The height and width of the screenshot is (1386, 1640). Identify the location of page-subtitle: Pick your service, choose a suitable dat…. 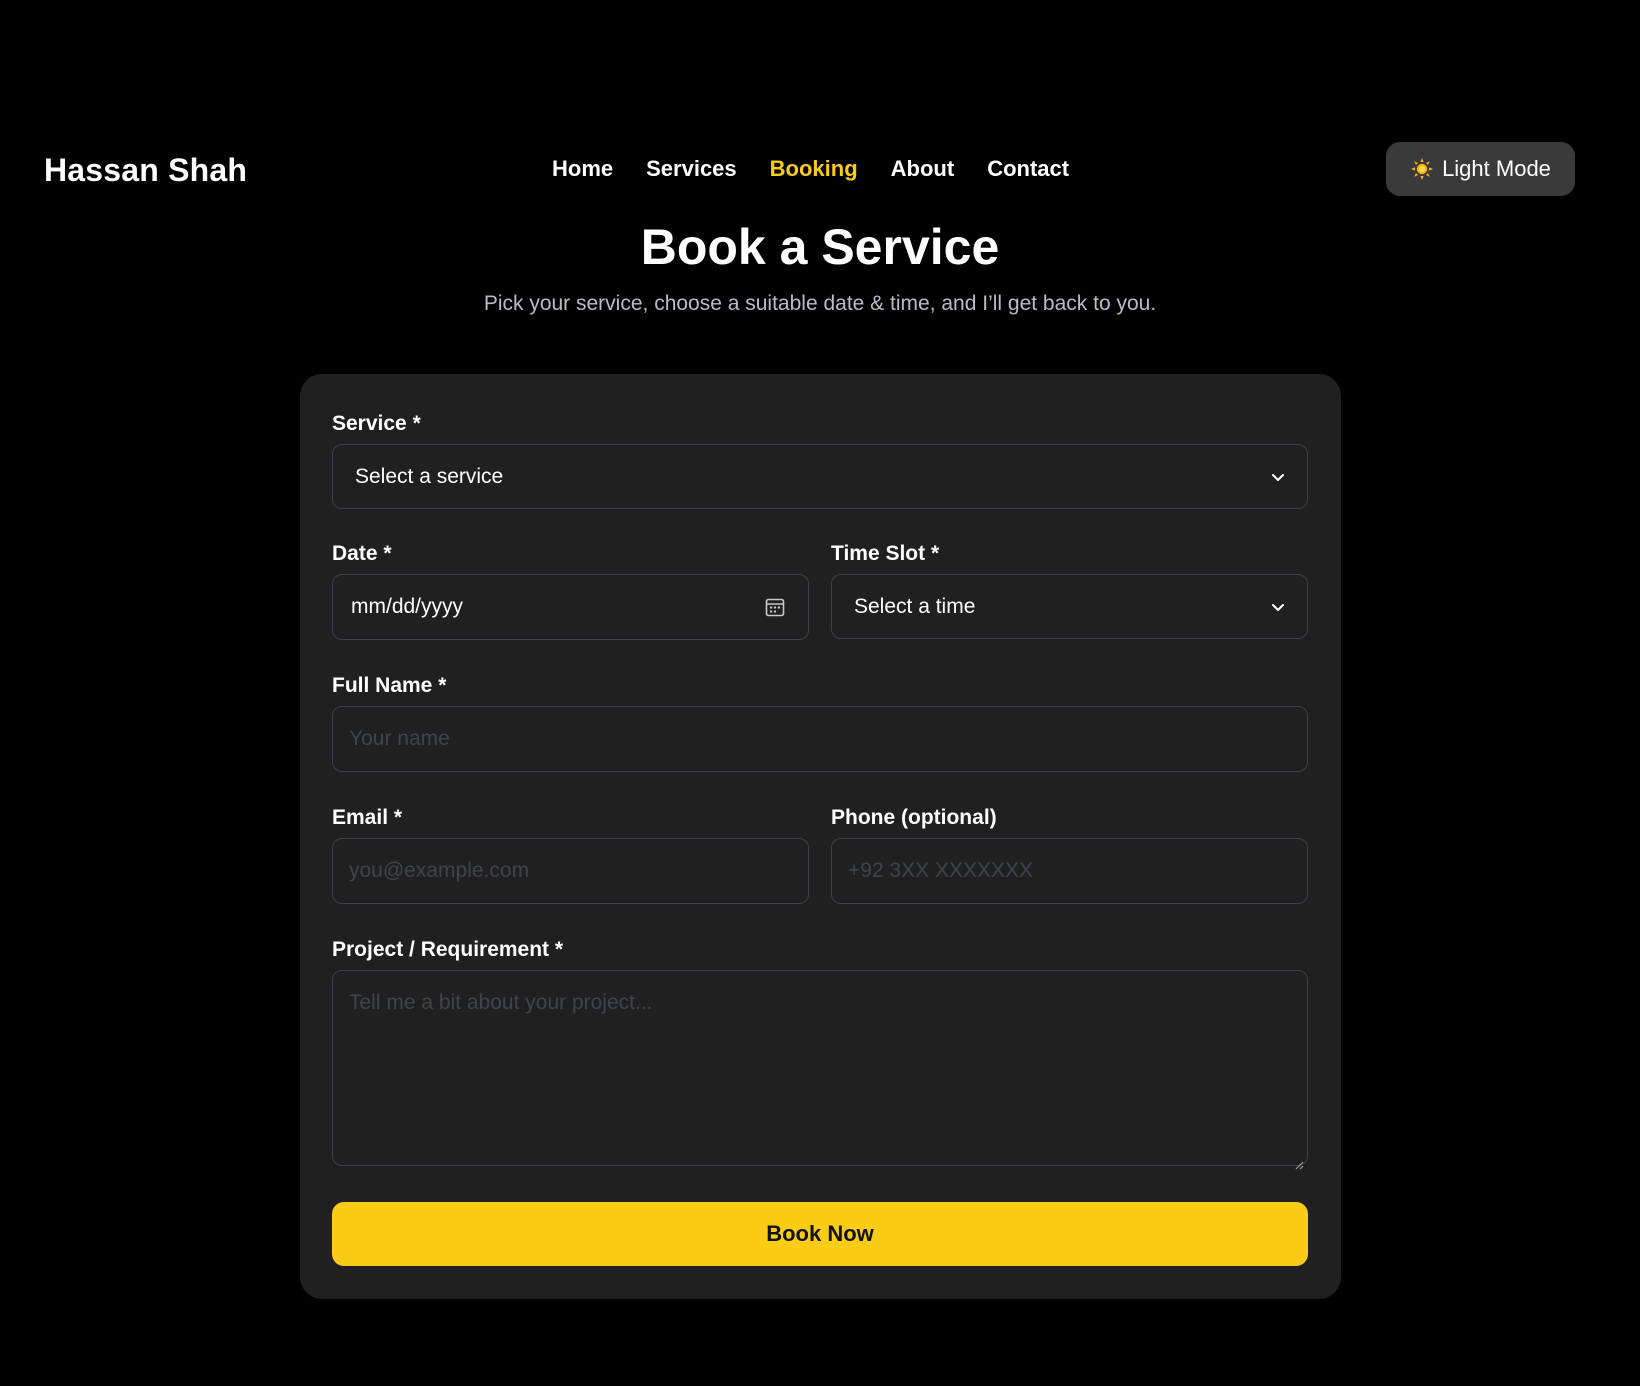
(820, 303).